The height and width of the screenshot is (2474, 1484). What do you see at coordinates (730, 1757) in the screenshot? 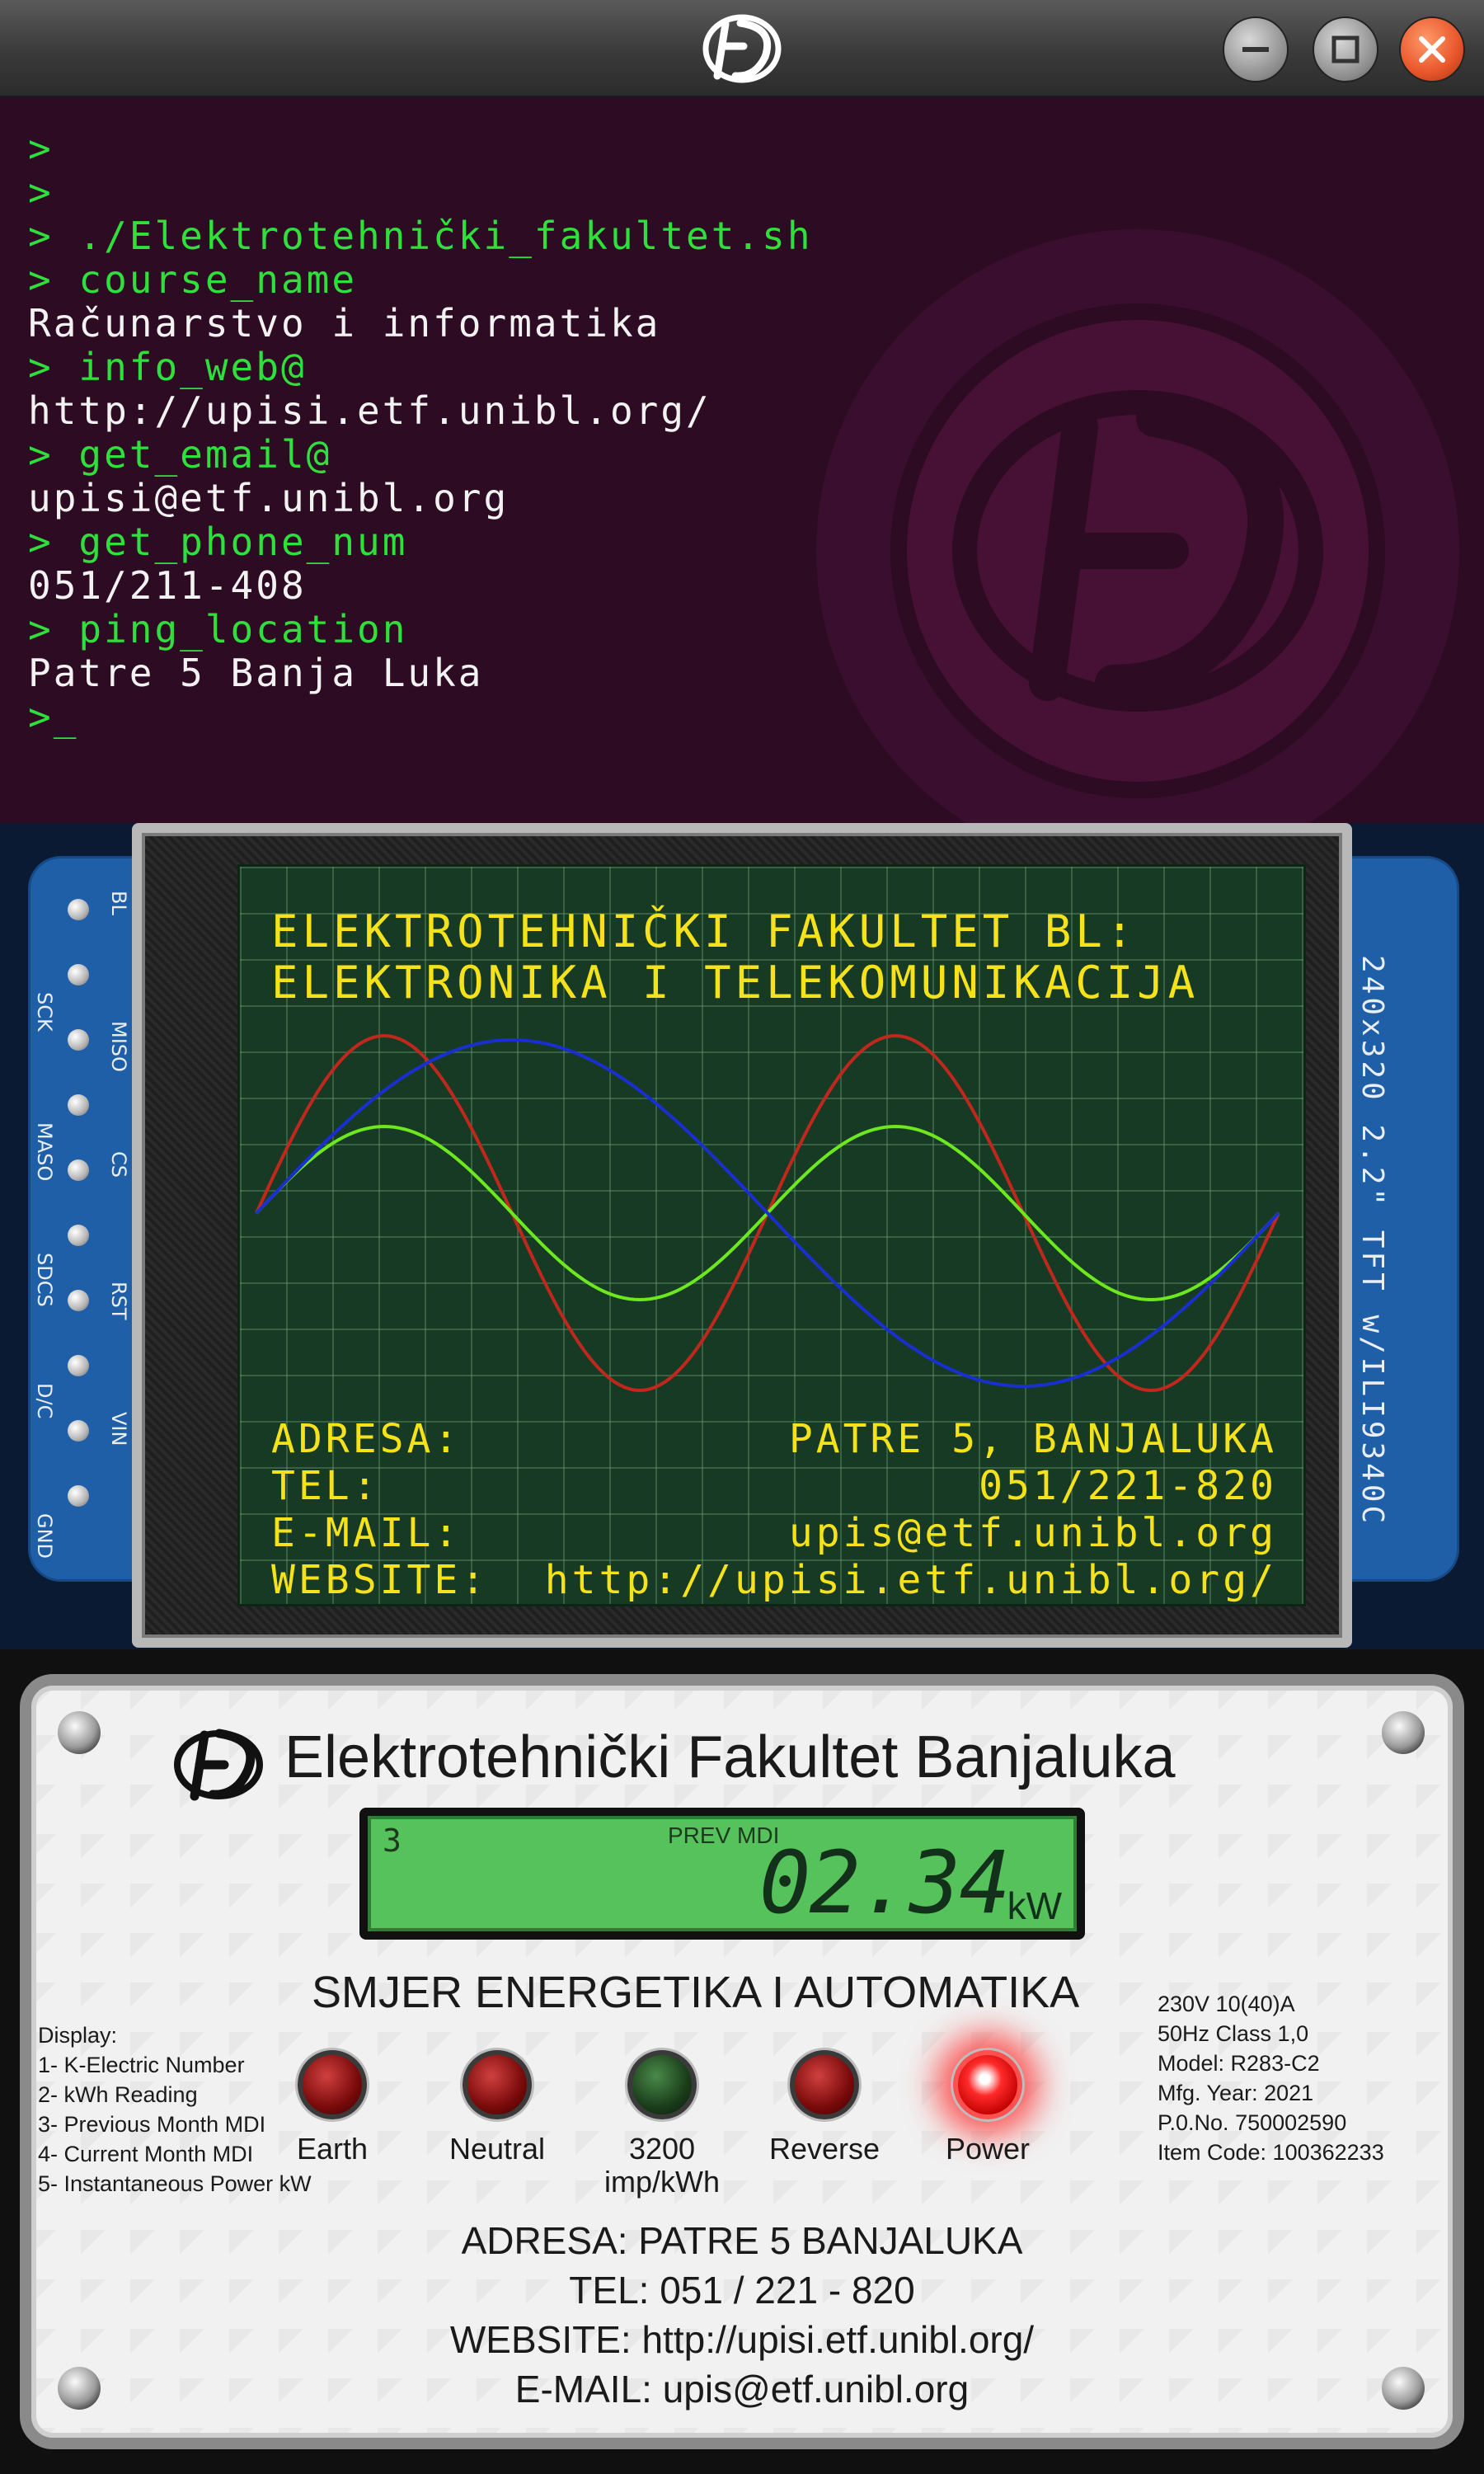
I see `meter-title: Elektrotehnički Fakultet Banjaluka` at bounding box center [730, 1757].